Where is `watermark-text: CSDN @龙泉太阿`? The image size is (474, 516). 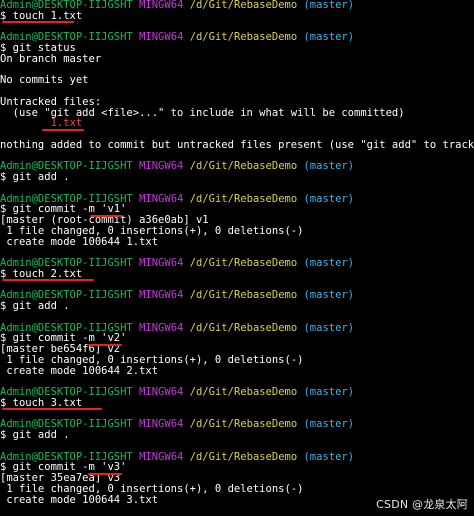
watermark-text: CSDN @龙泉太阿 is located at coordinates (422, 504).